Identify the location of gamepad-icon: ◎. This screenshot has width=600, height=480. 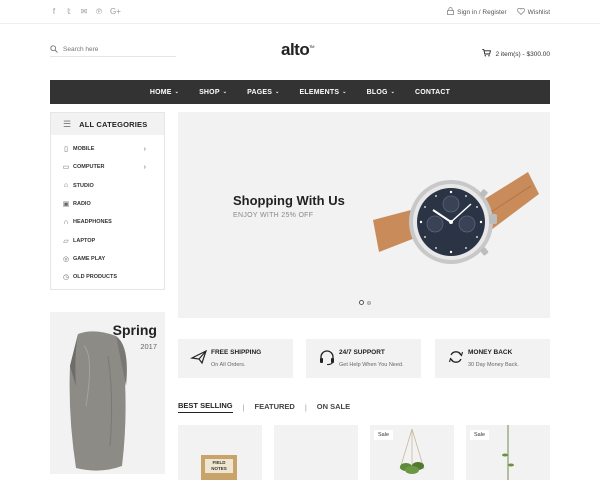
(66, 259).